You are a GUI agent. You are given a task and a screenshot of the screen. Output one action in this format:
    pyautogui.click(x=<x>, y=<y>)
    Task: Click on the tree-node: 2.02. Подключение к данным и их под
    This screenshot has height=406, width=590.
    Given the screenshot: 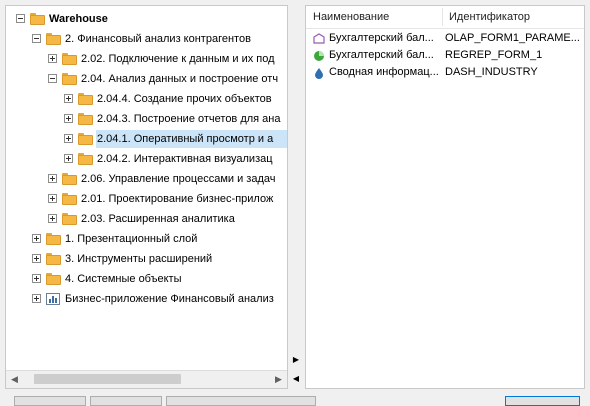 What is the action you would take?
    pyautogui.click(x=146, y=59)
    